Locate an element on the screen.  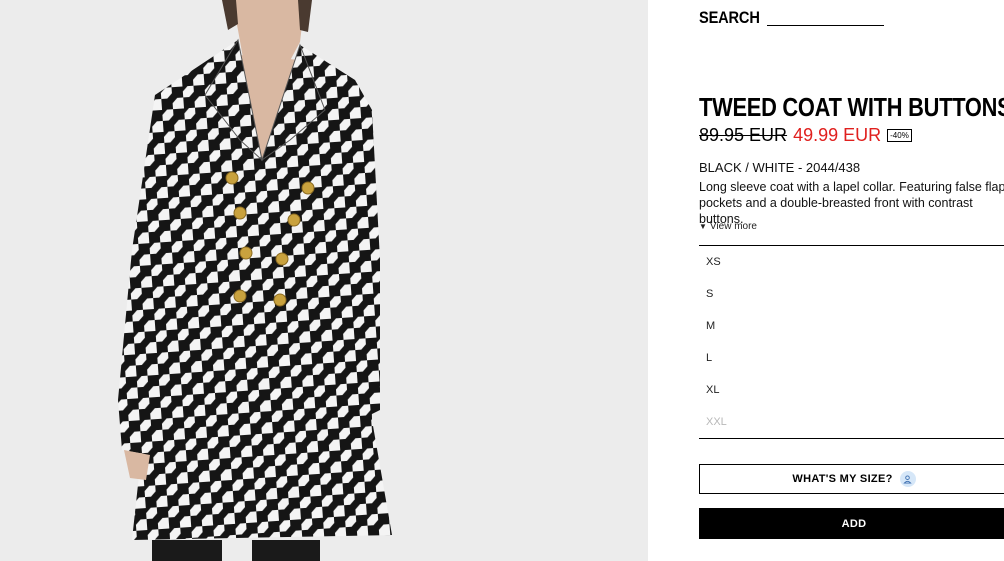
size-option-xl: XL is located at coordinates (851, 390).